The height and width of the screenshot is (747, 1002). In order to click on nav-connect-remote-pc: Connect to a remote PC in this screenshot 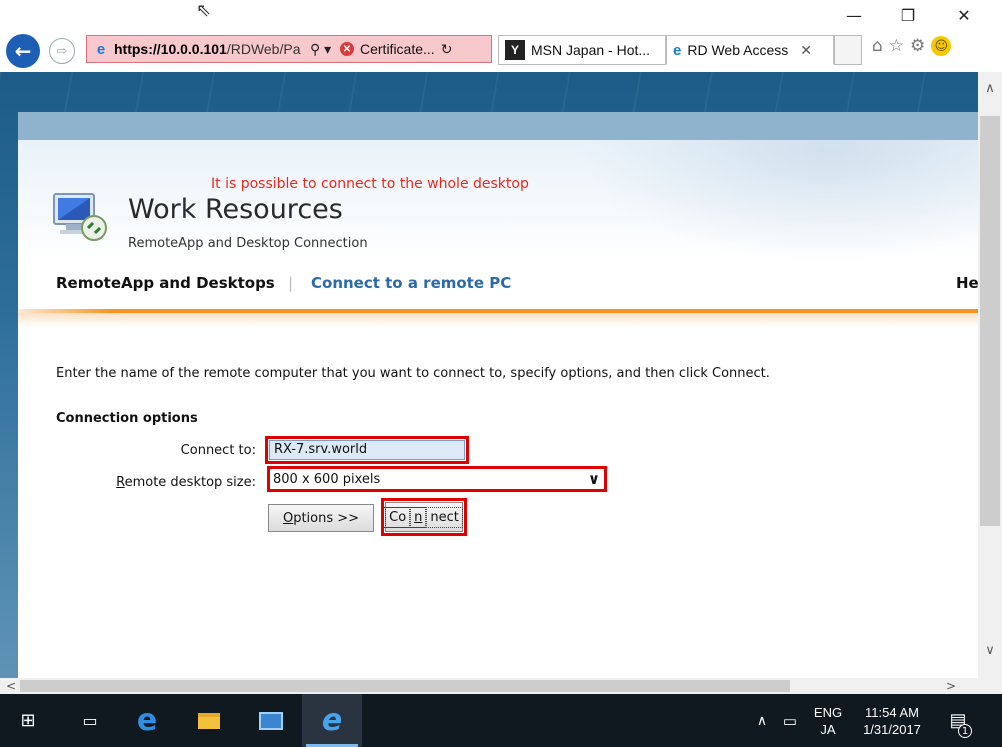, I will do `click(411, 283)`.